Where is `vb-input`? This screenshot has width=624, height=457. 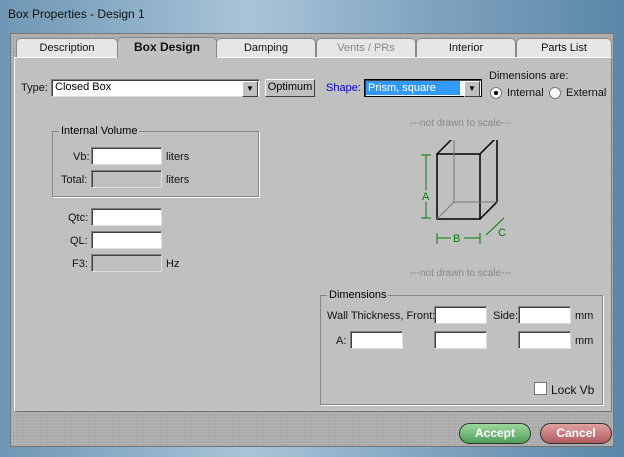
vb-input is located at coordinates (126, 156).